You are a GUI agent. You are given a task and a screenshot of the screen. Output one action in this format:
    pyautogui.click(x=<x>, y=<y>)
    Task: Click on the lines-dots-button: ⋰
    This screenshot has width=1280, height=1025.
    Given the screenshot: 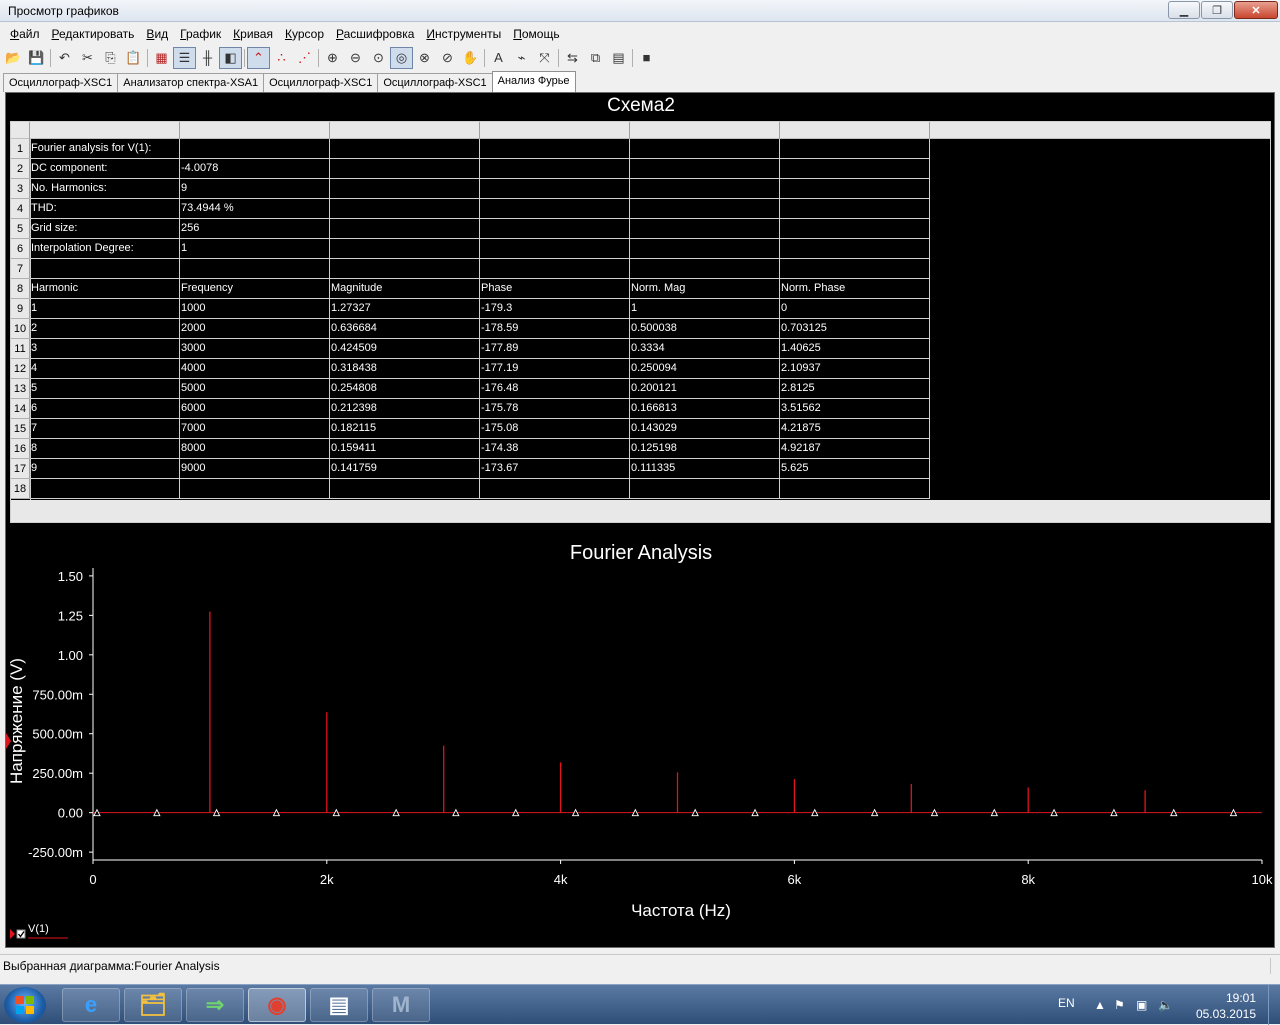 What is the action you would take?
    pyautogui.click(x=304, y=58)
    